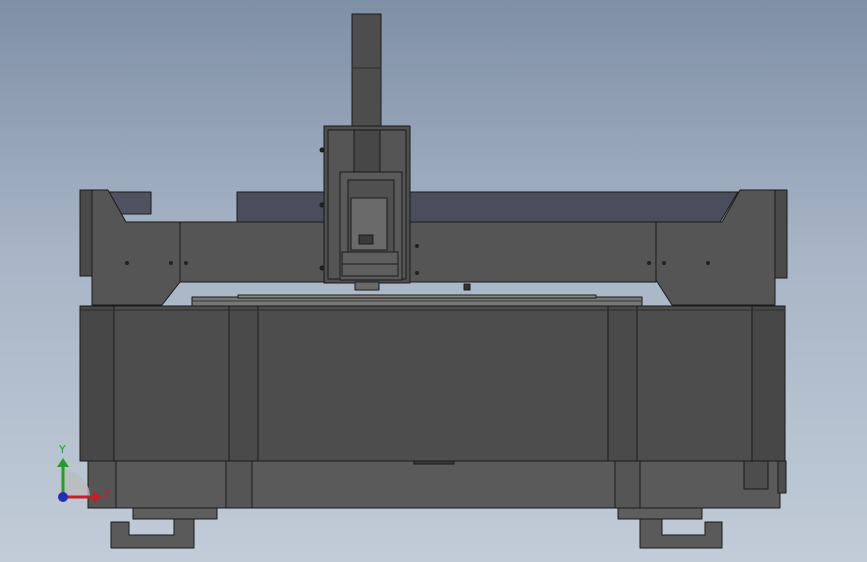  What do you see at coordinates (62, 449) in the screenshot?
I see `axis-y-label: Y` at bounding box center [62, 449].